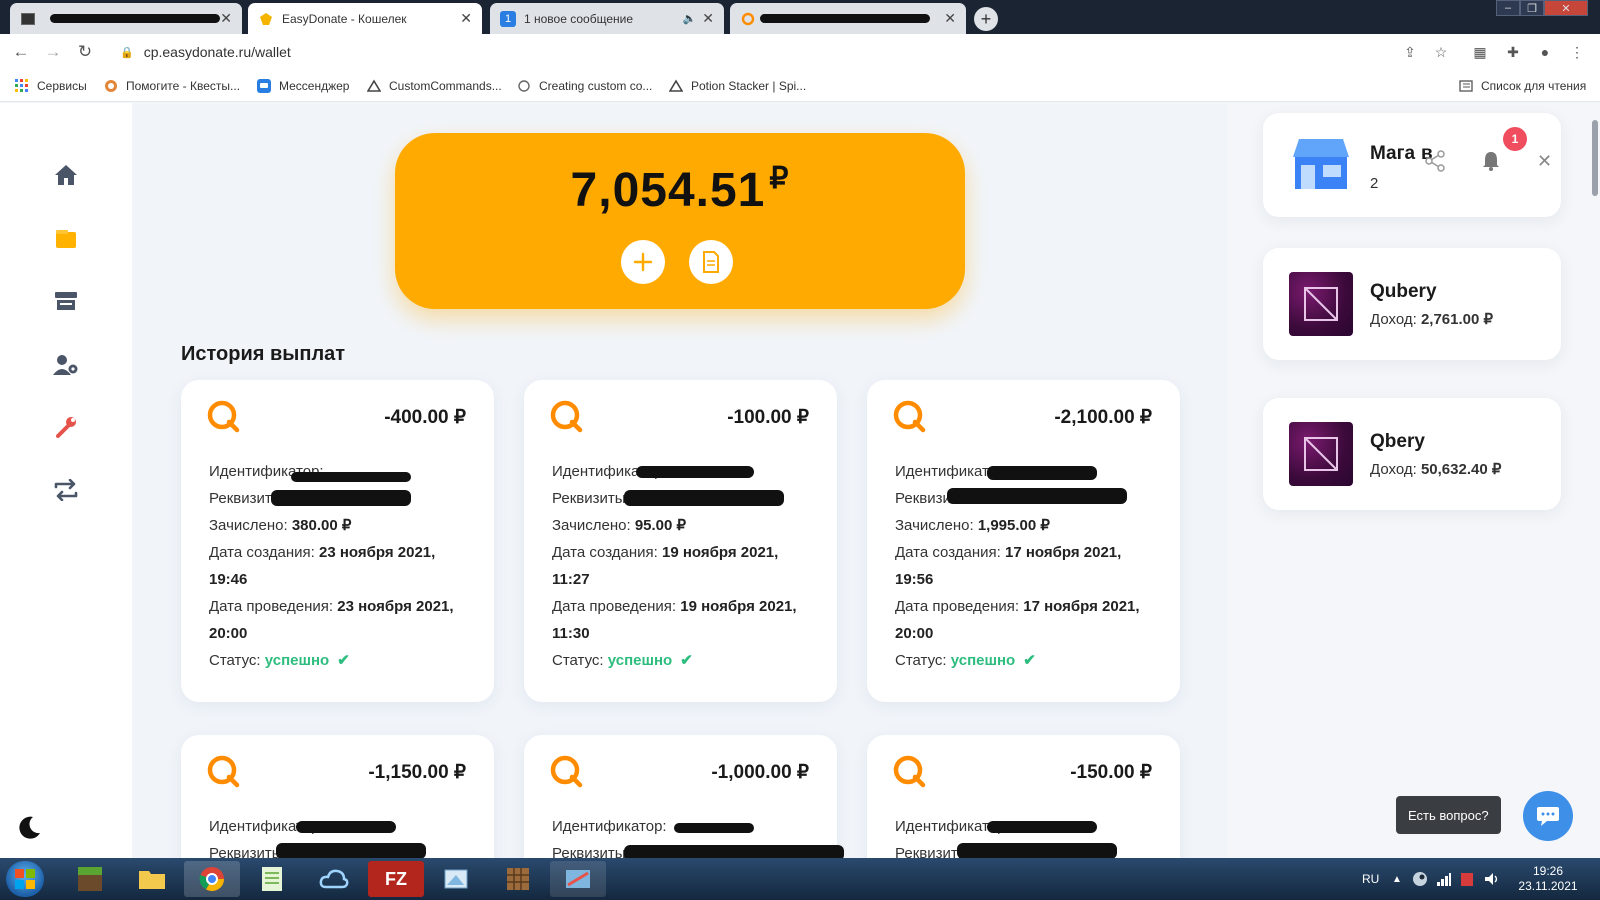 The image size is (1600, 900). What do you see at coordinates (29, 828) in the screenshot?
I see `dark-mode-toggle` at bounding box center [29, 828].